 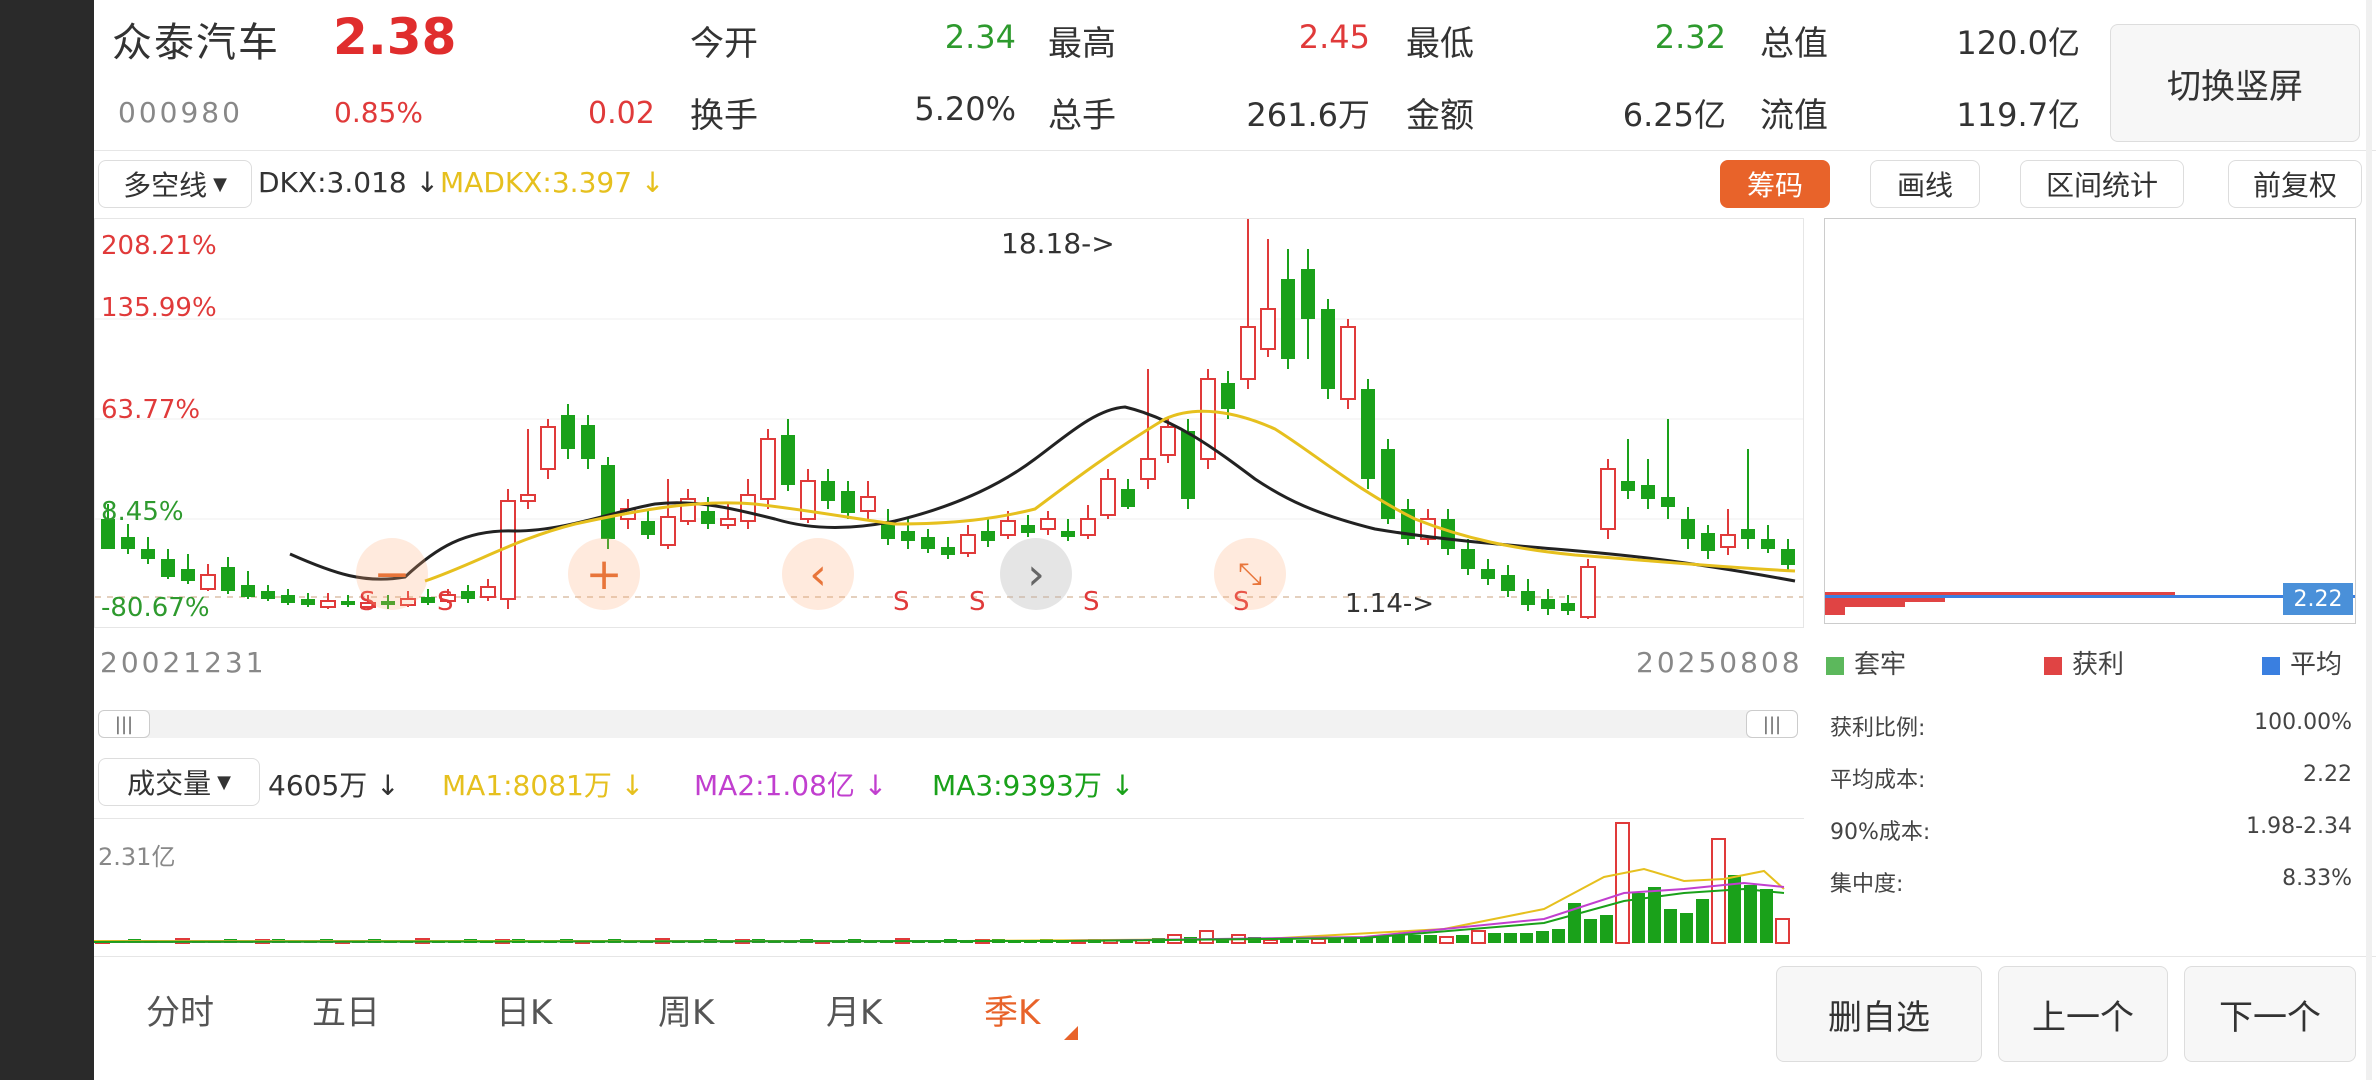 I want to click on range-scrollbar: ||| |||, so click(x=948, y=724).